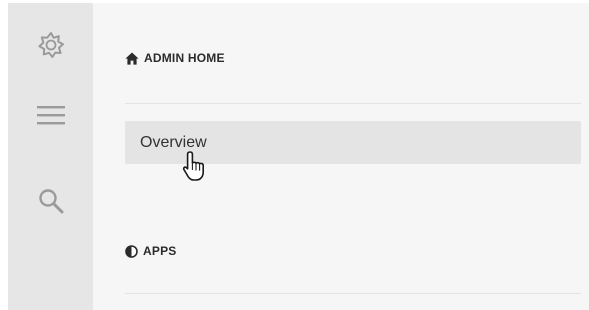 This screenshot has width=589, height=310. Describe the element at coordinates (131, 251) in the screenshot. I see `half-circle-icon` at that location.